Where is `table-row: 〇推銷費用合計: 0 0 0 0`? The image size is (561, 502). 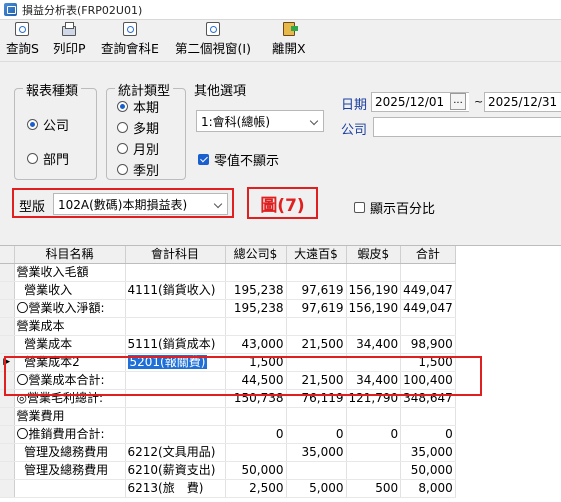
table-row: 〇推銷費用合計: 0 0 0 0 is located at coordinates (228, 434).